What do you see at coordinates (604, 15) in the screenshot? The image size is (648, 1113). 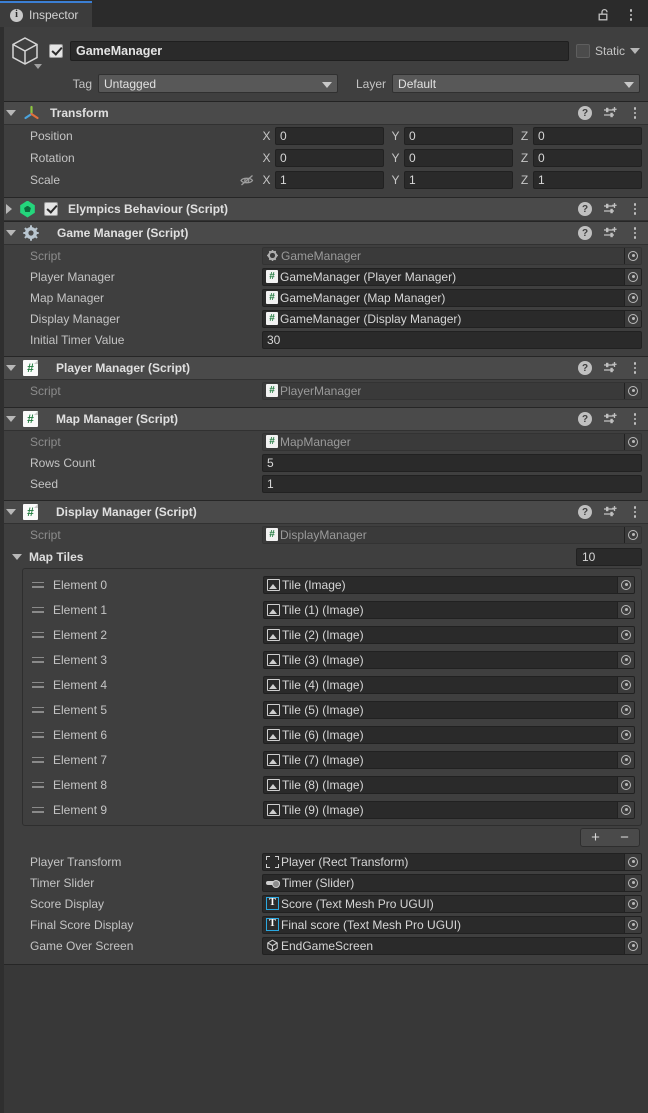 I see `padlock-open-icon` at bounding box center [604, 15].